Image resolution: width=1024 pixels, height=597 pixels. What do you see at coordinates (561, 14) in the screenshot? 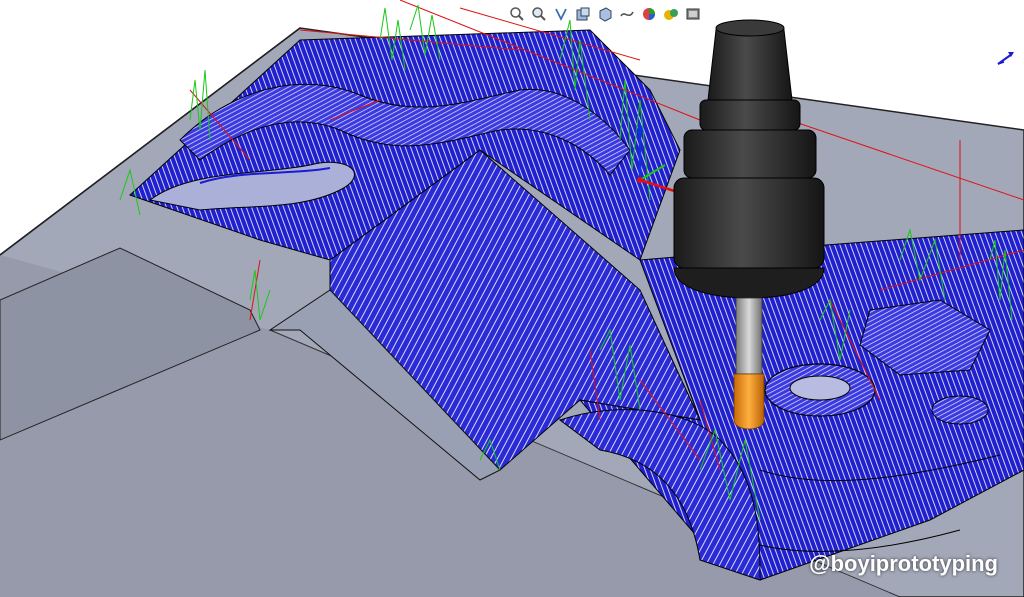
I see `previous-view-icon` at bounding box center [561, 14].